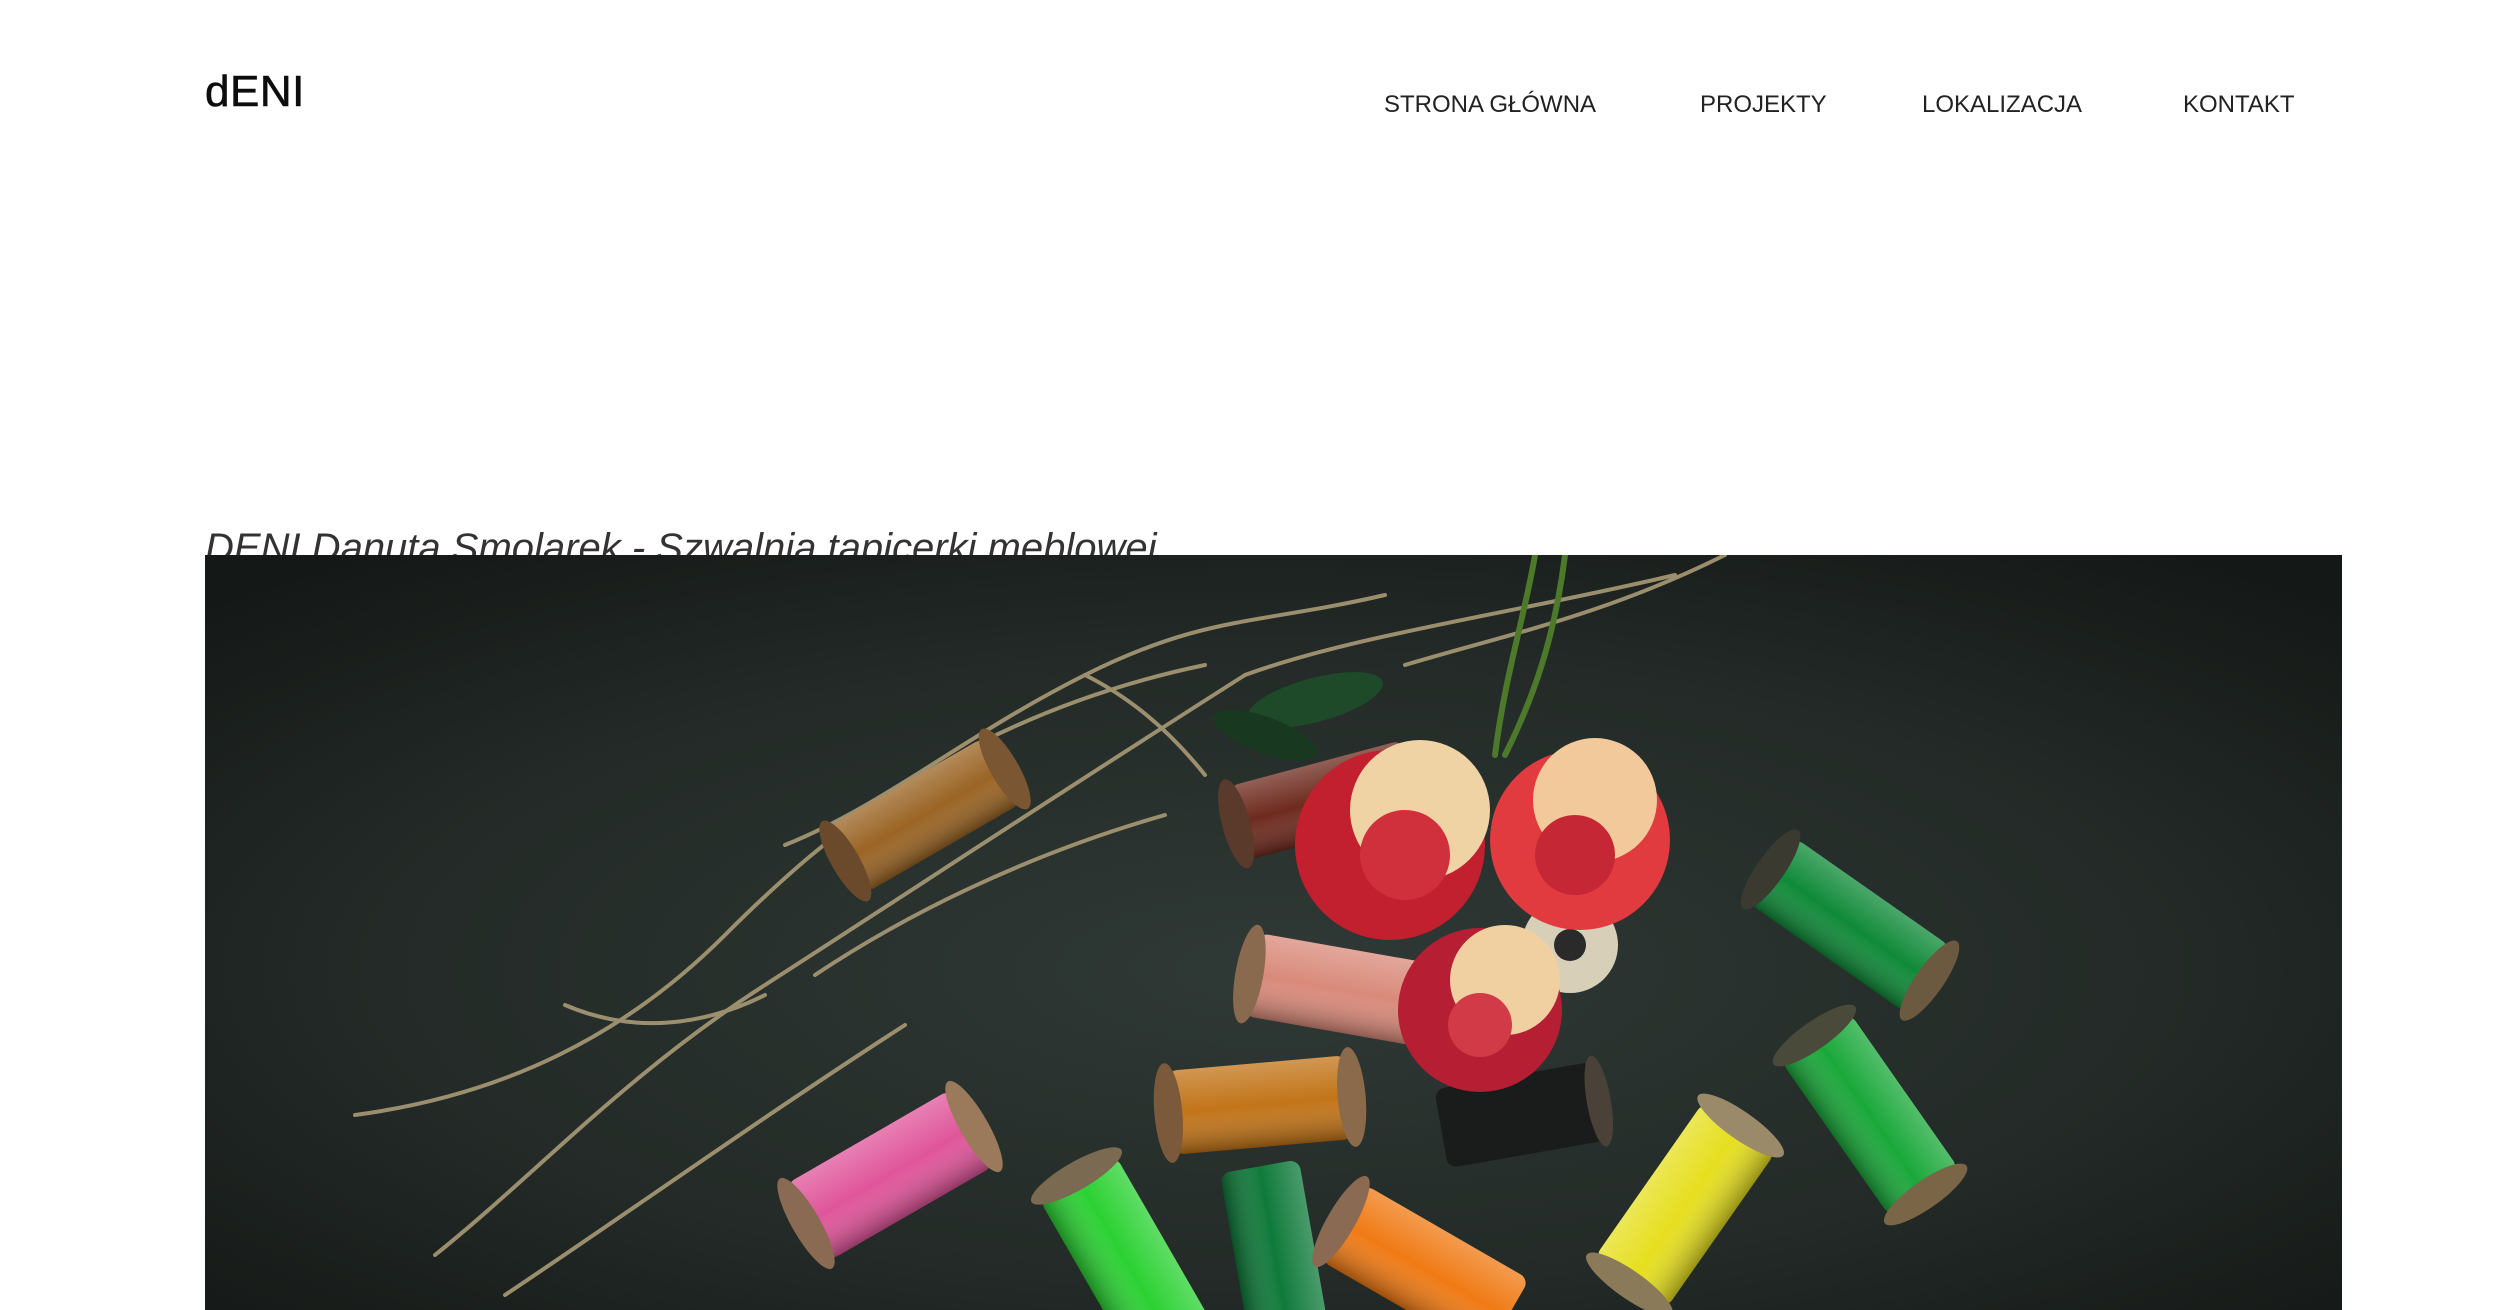 Image resolution: width=2520 pixels, height=1310 pixels. Describe the element at coordinates (2002, 105) in the screenshot. I see `nav-link-location: LOKALIZACJA` at that location.